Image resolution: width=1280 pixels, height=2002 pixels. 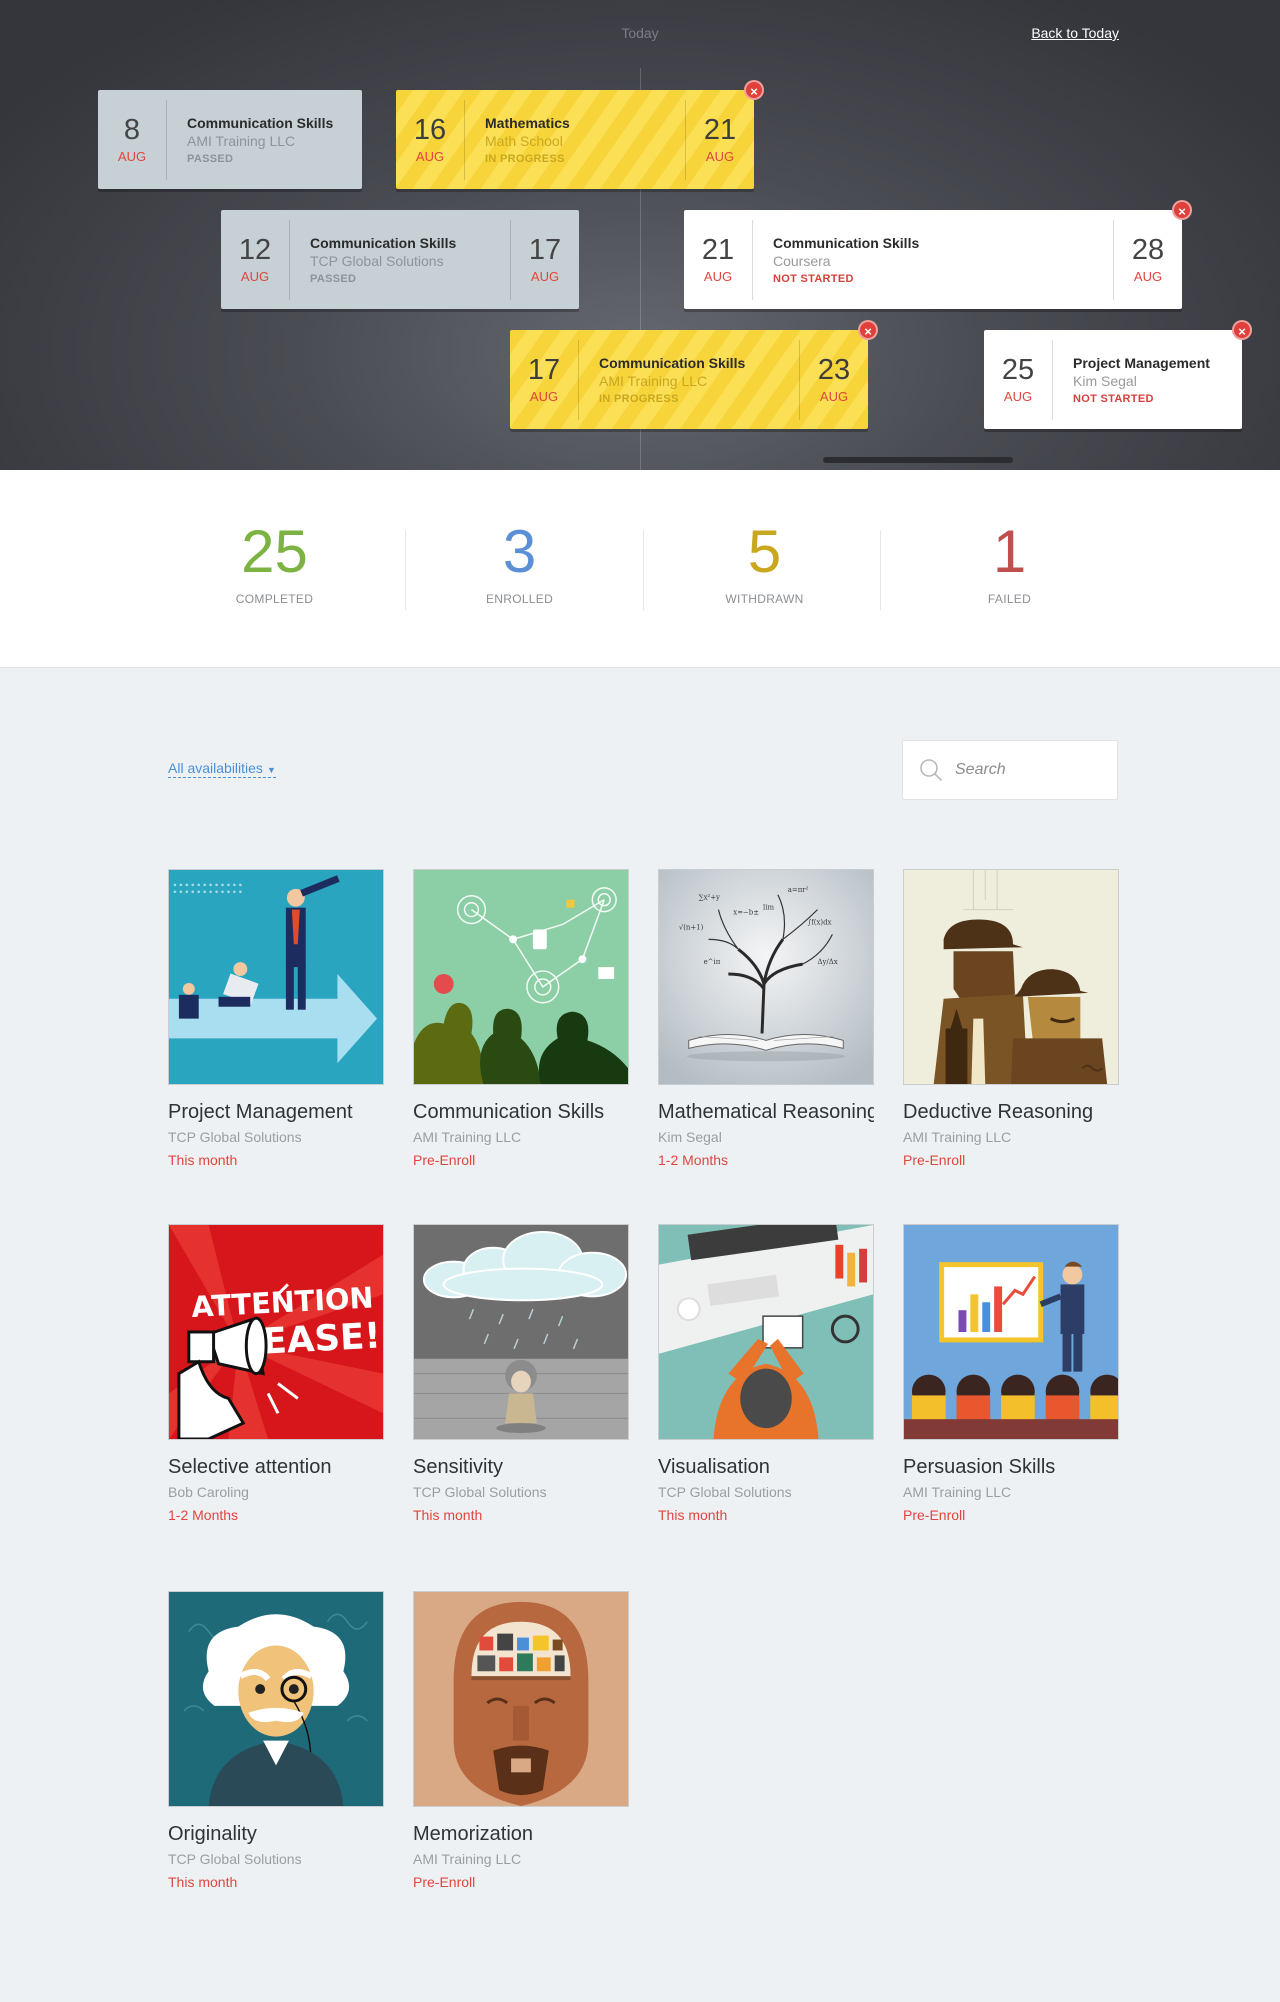 What do you see at coordinates (519, 564) in the screenshot?
I see `stat-enrolled: 3 ENROLLED` at bounding box center [519, 564].